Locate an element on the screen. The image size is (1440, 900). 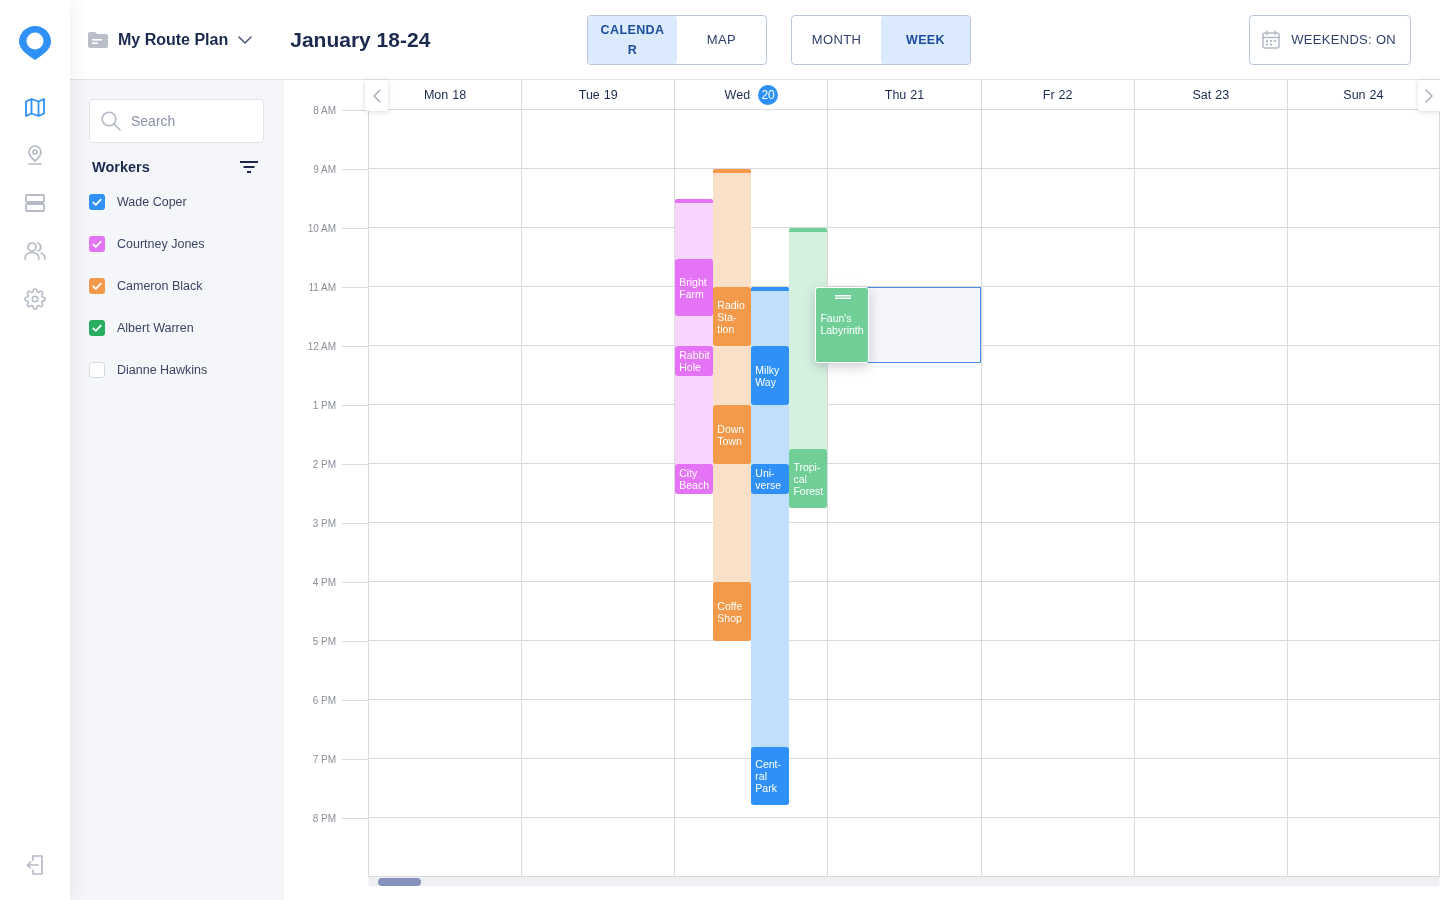
stop-label: Faun's Labyrinth is located at coordinates (842, 324).